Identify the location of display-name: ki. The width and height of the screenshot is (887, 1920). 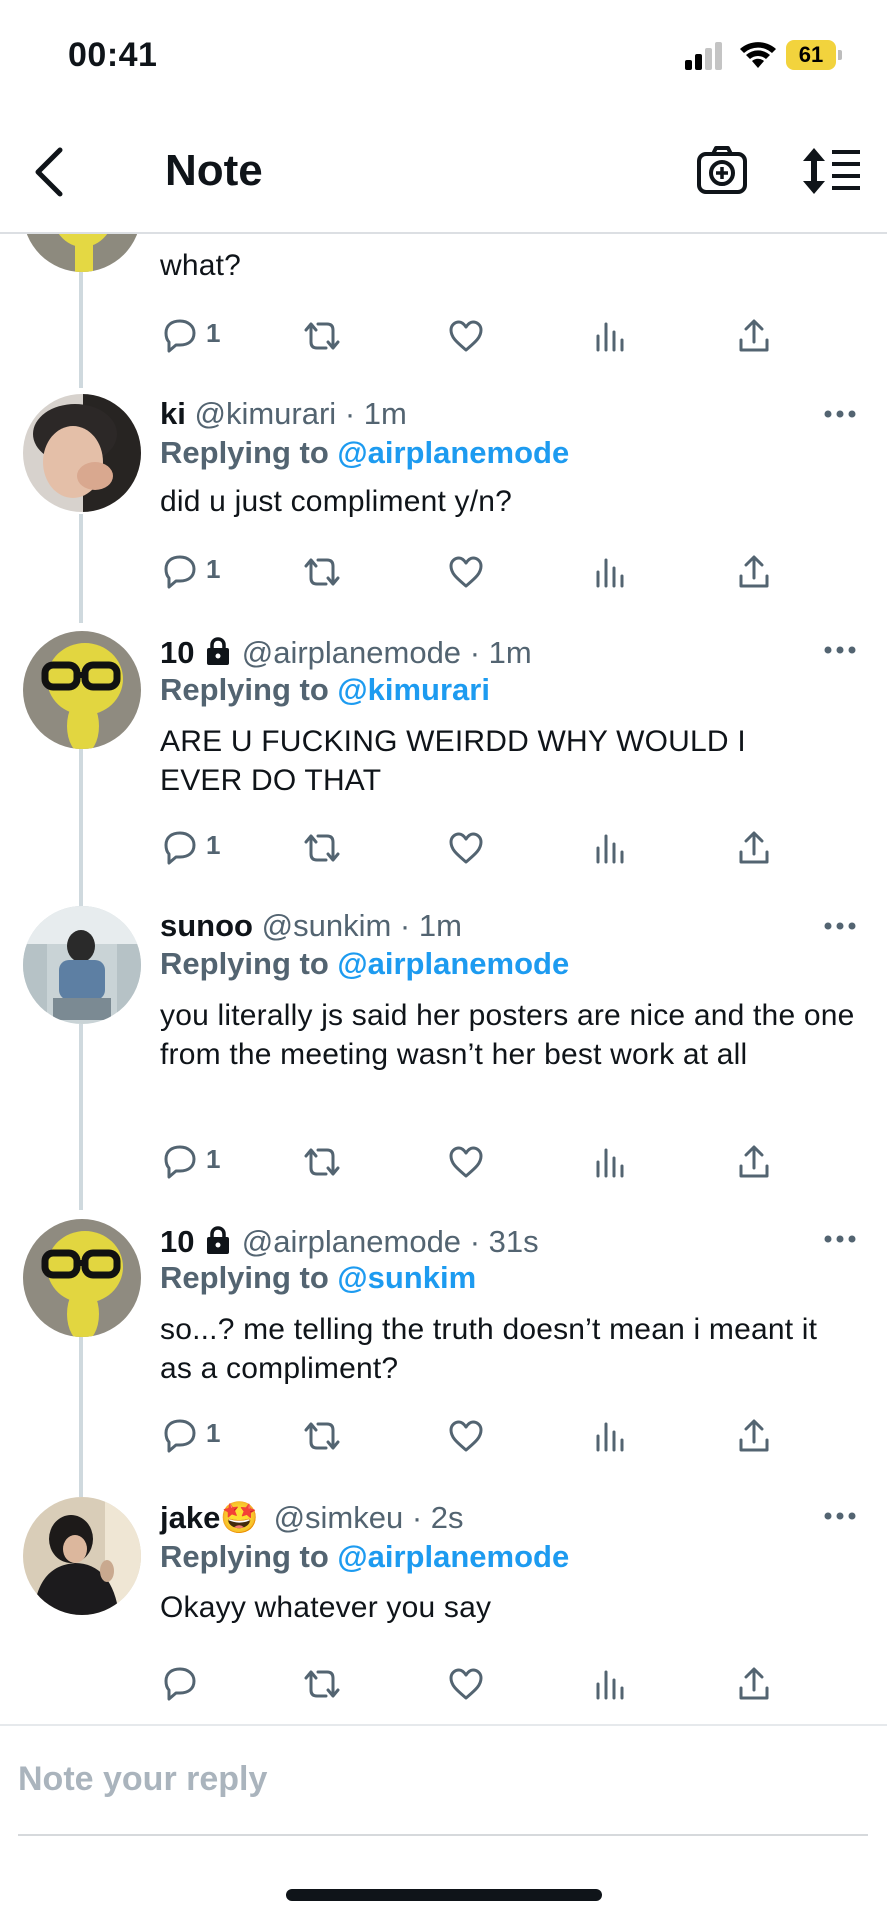
(173, 413).